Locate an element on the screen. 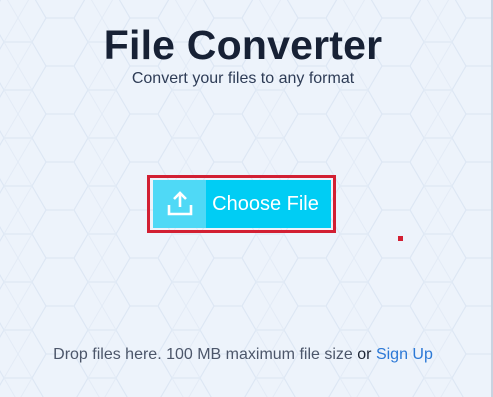 The image size is (493, 397). upload-icon is located at coordinates (179, 203).